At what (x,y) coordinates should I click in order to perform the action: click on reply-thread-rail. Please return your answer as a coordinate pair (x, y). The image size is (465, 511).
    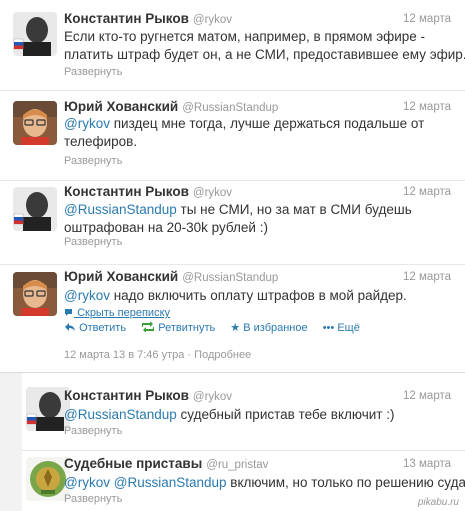
    Looking at the image, I should click on (11, 442).